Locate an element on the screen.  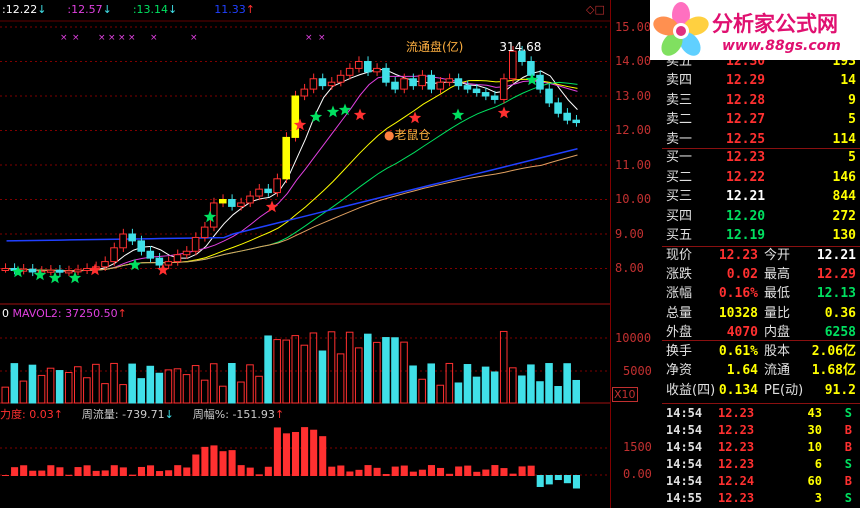
y-tick: 0.00 is located at coordinates (637, 474).